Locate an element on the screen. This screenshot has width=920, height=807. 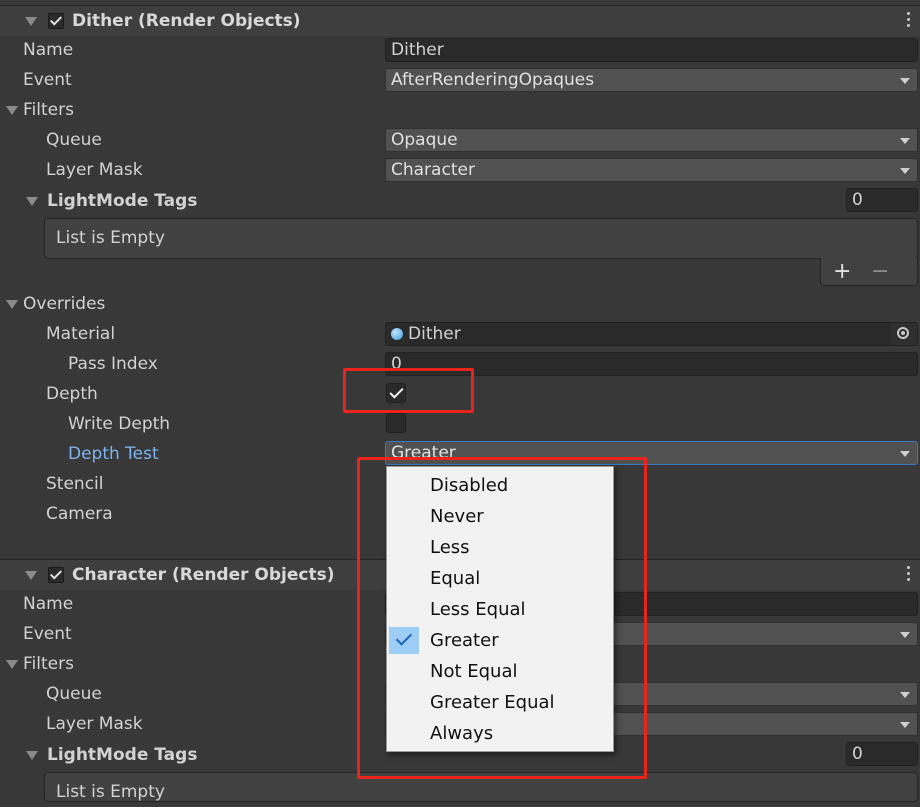
camera-label: Camera is located at coordinates (79, 514).